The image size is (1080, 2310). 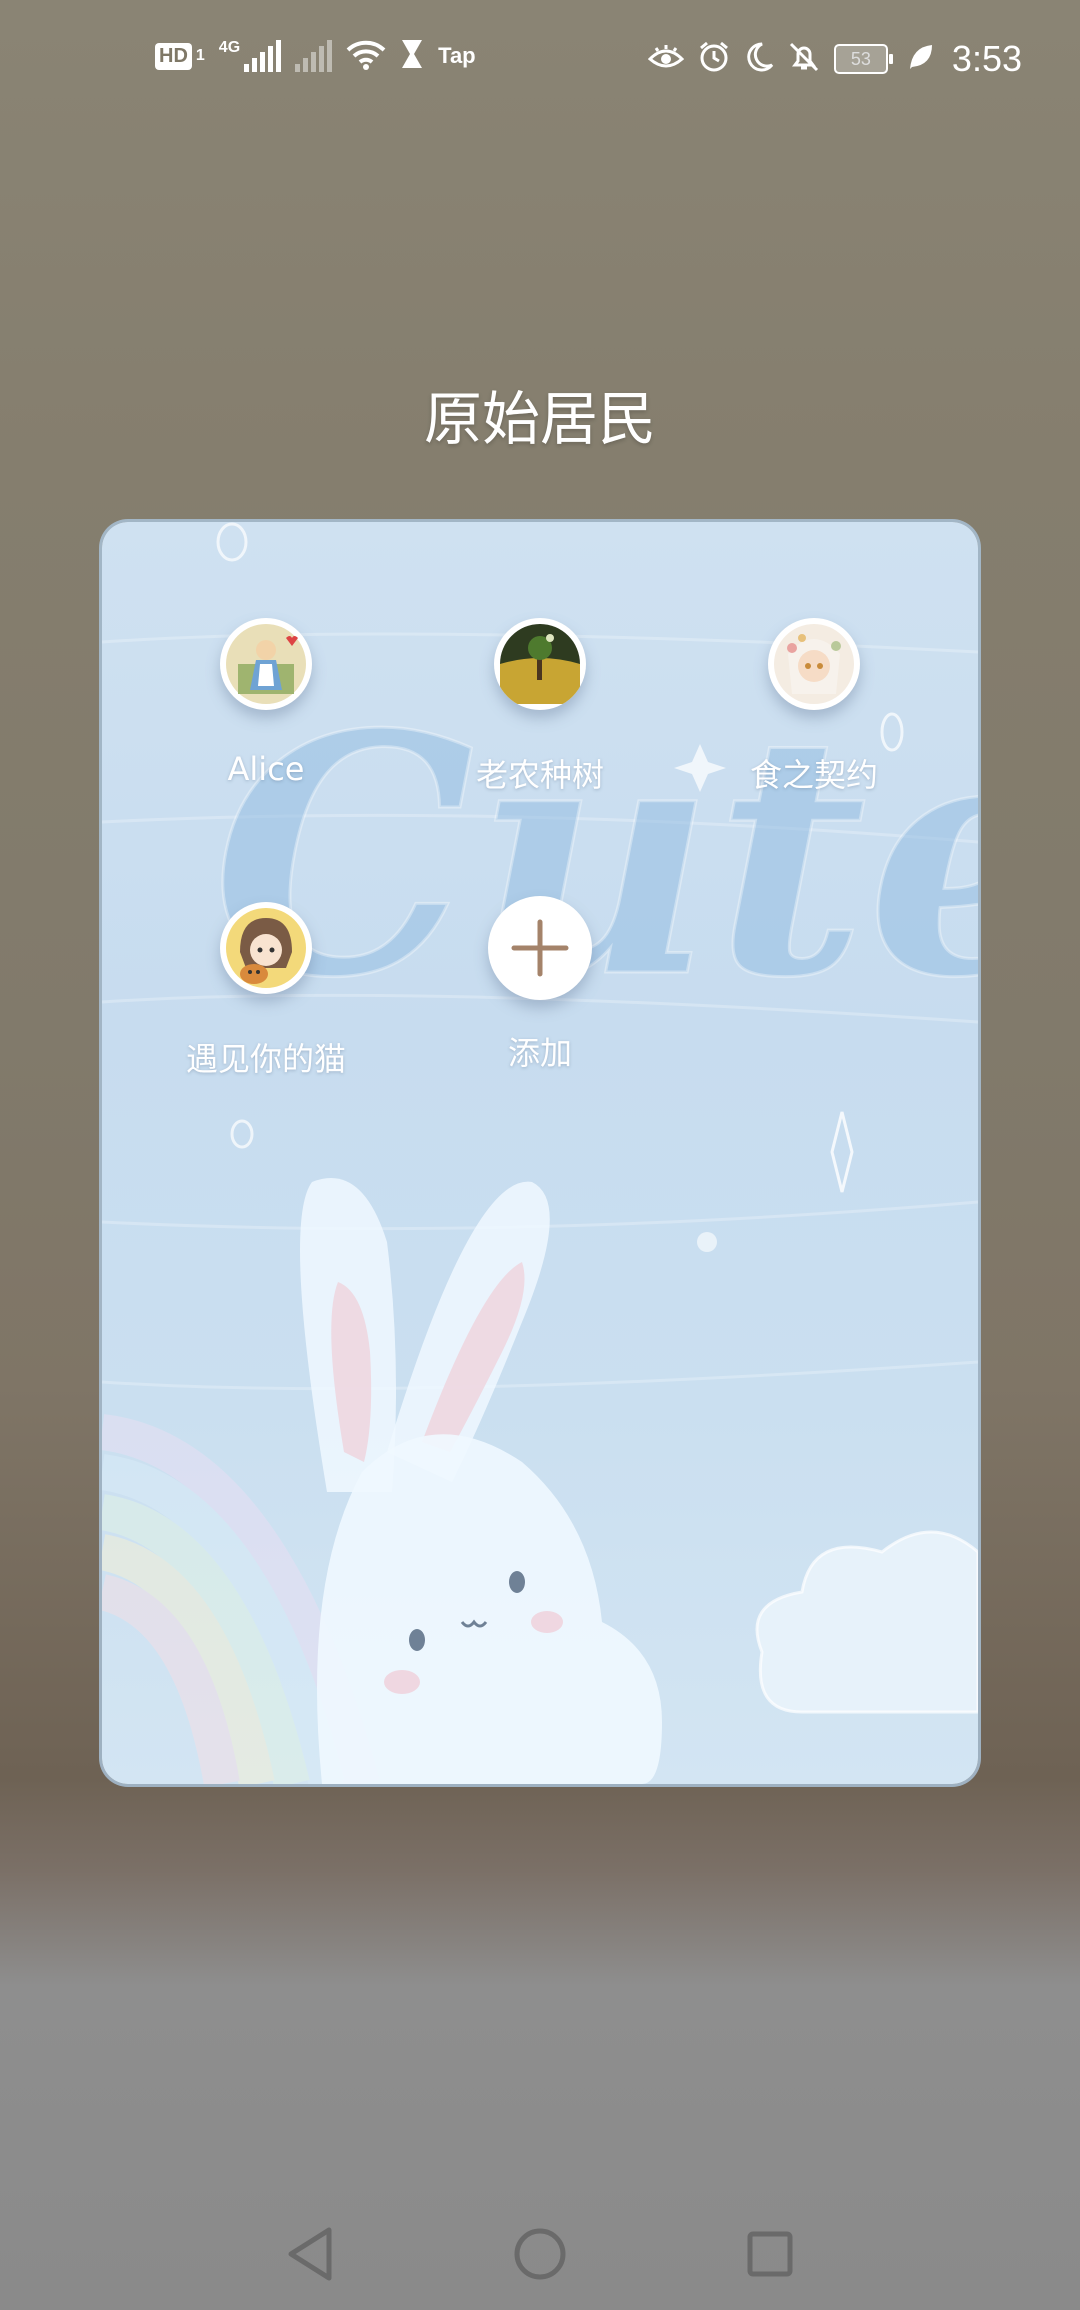 I want to click on home-button, so click(x=540, y=2254).